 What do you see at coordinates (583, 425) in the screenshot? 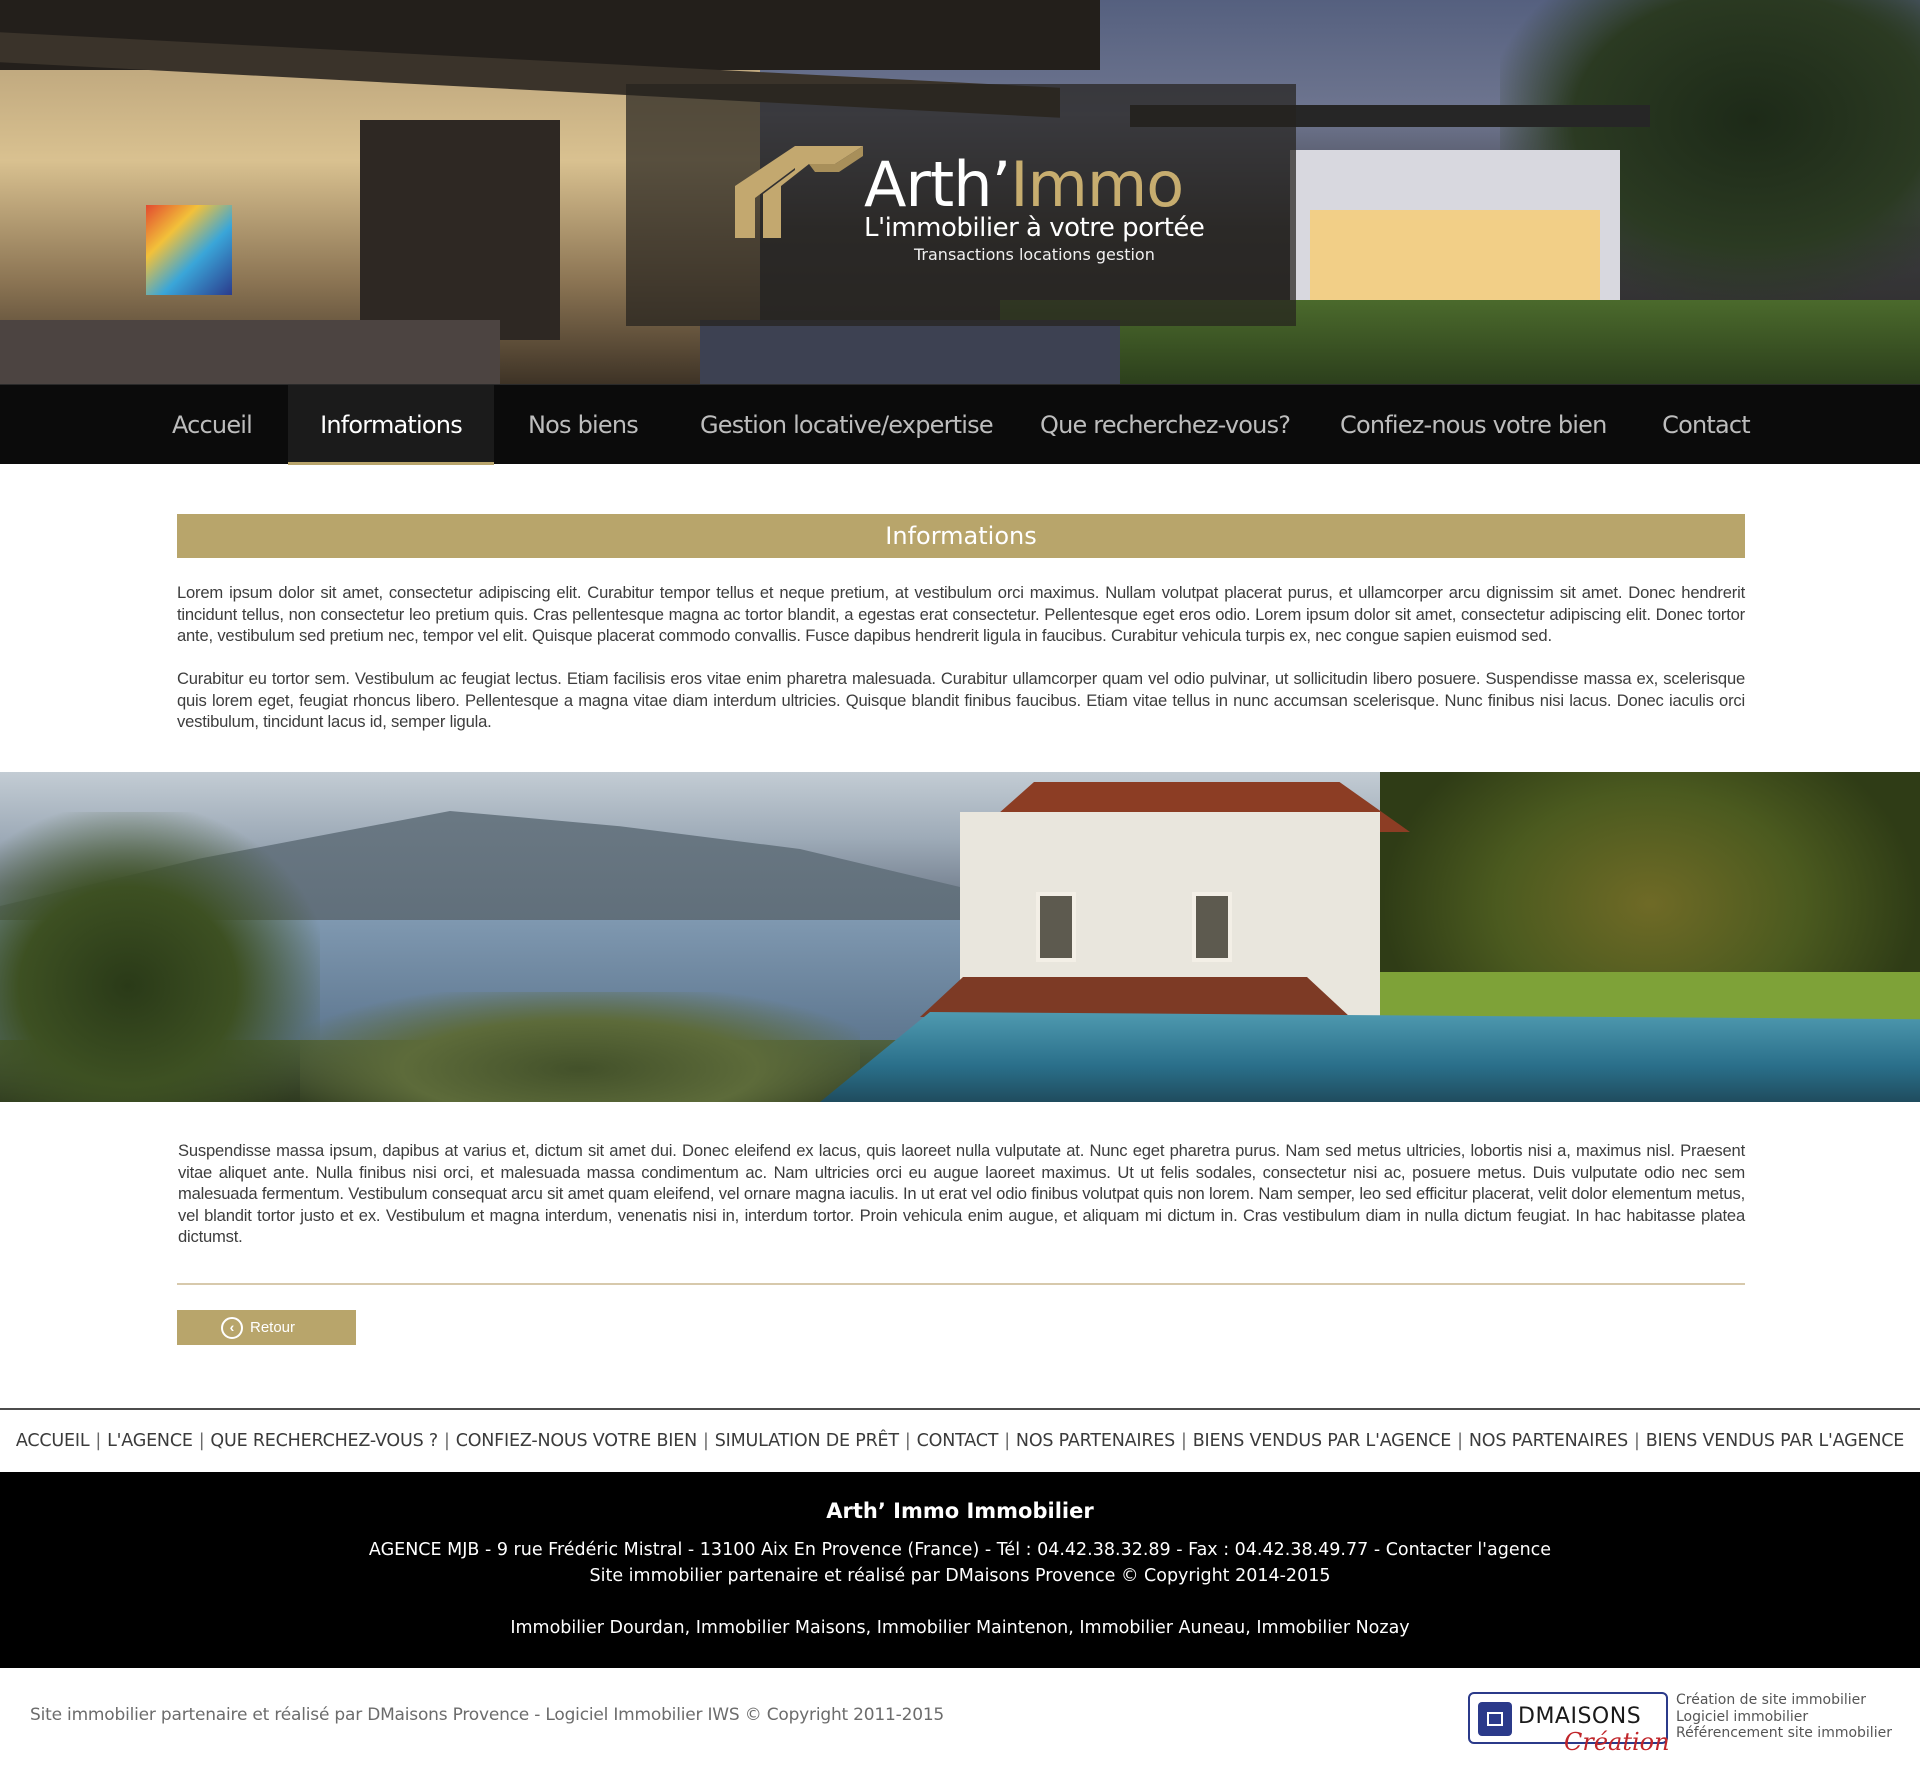
I see `nav-item-nos-biens: Nos biens` at bounding box center [583, 425].